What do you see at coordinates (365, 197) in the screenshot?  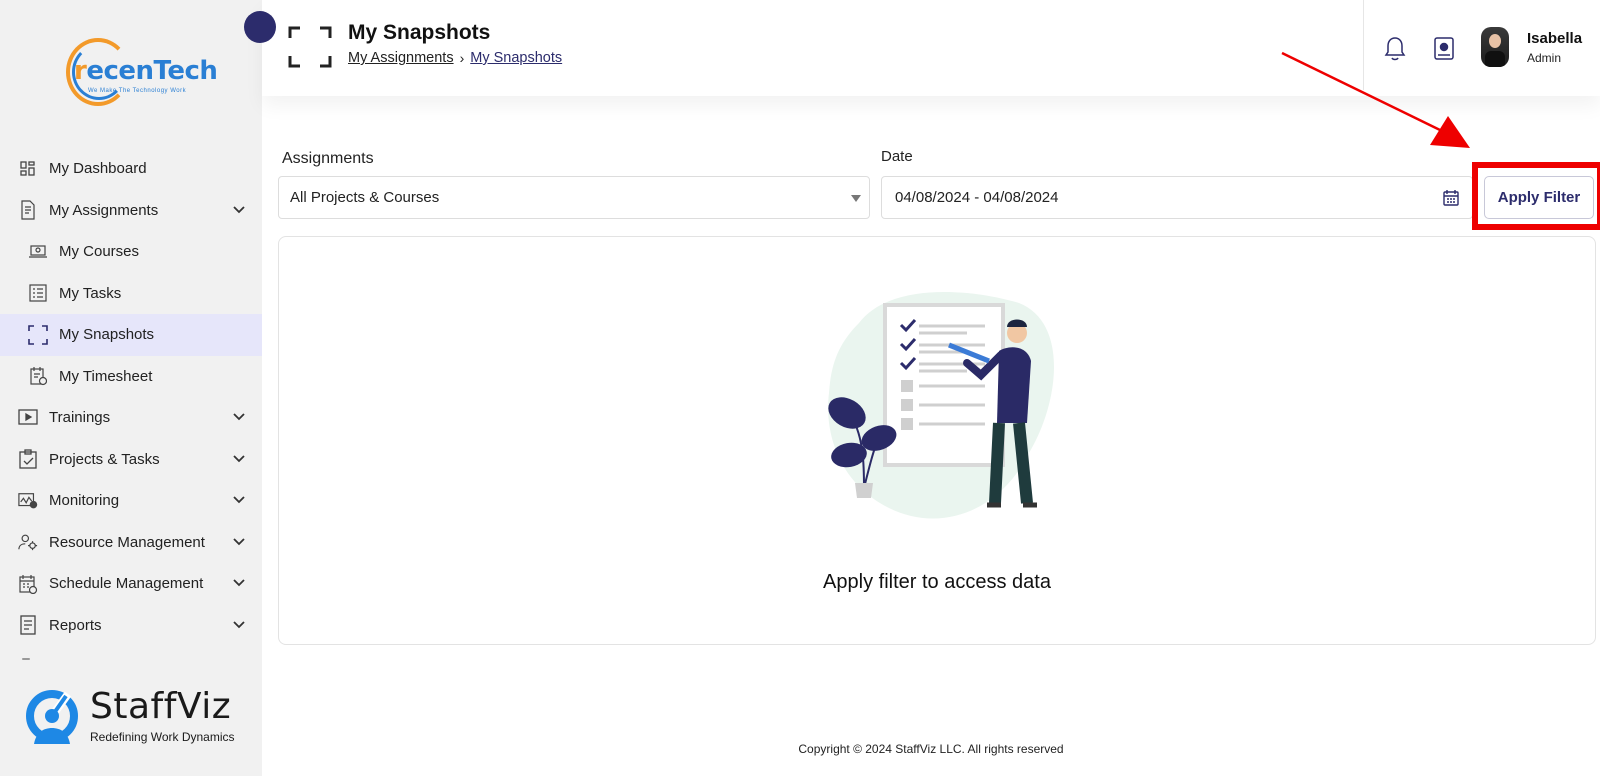 I see `assignments-selected-value: All Projects & Courses` at bounding box center [365, 197].